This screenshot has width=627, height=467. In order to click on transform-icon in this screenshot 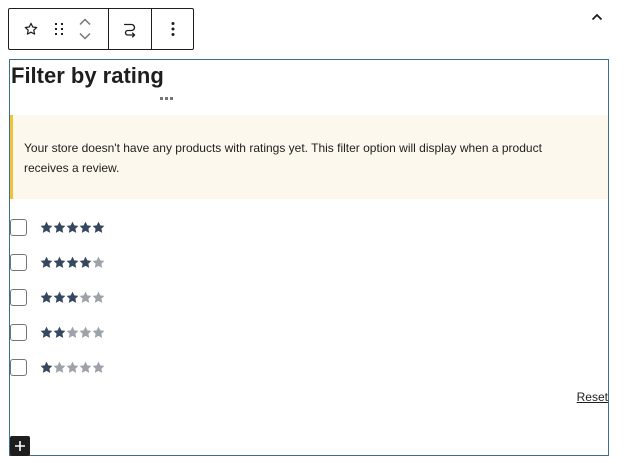, I will do `click(130, 30)`.